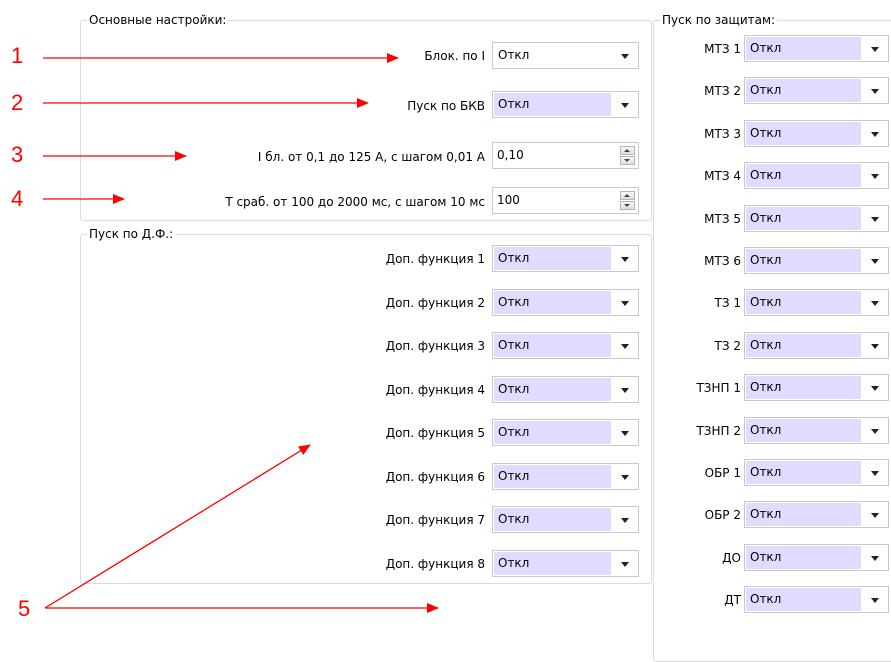 The height and width of the screenshot is (662, 891). What do you see at coordinates (17, 154) in the screenshot?
I see `annotation-number-3: 3` at bounding box center [17, 154].